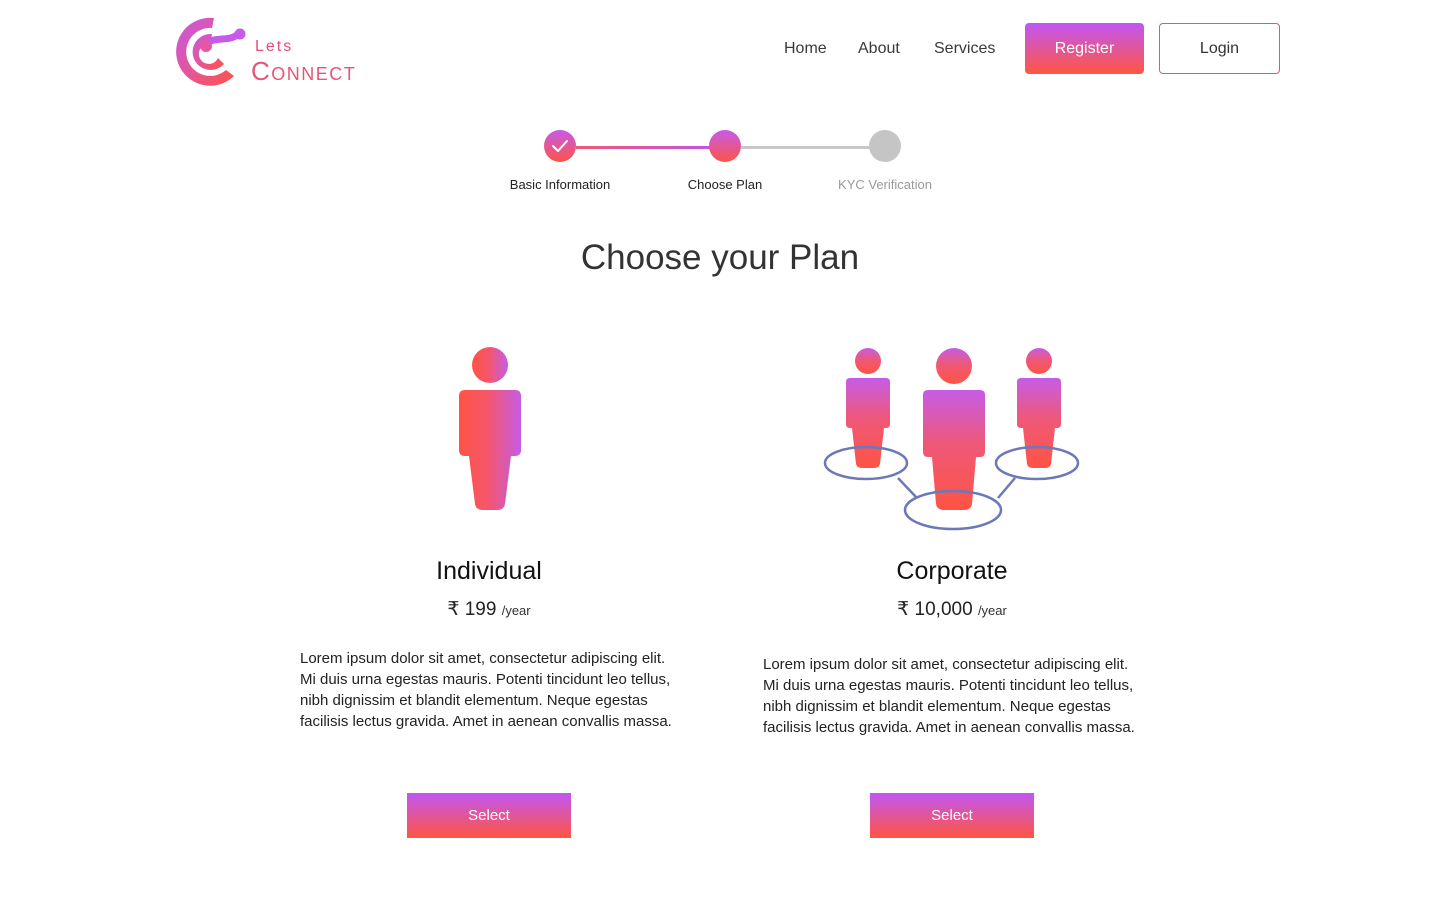 Image resolution: width=1440 pixels, height=900 pixels. Describe the element at coordinates (1084, 48) in the screenshot. I see `register-button: Register` at that location.